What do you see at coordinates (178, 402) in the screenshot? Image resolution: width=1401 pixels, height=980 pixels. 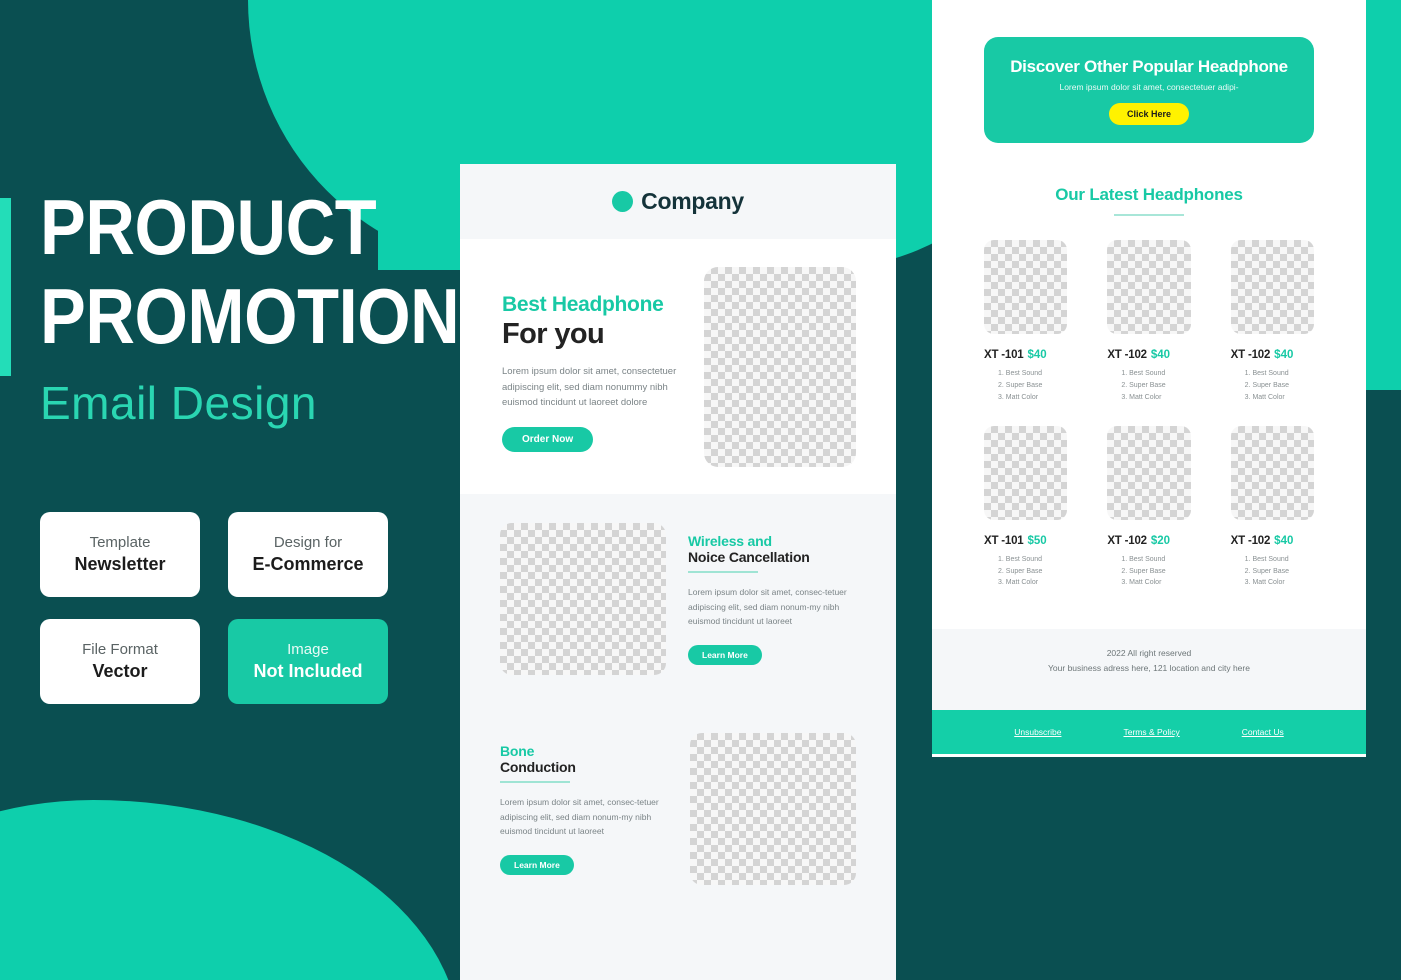 I see `hero-subtitle: Email Design` at bounding box center [178, 402].